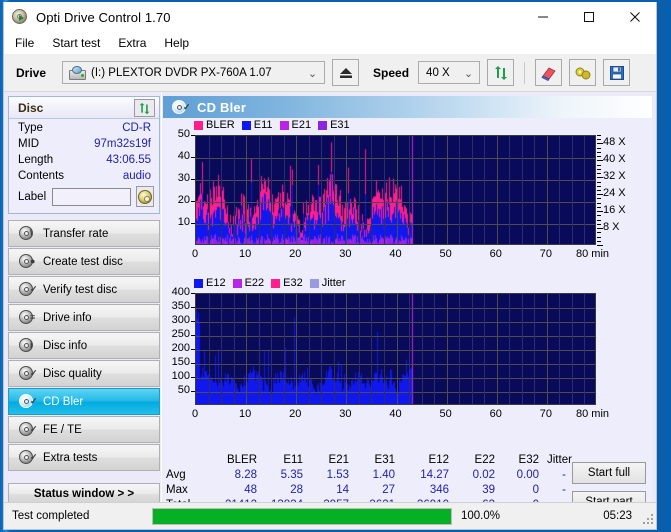  Describe the element at coordinates (136, 127) in the screenshot. I see `disc-row-value: CD-R` at that location.